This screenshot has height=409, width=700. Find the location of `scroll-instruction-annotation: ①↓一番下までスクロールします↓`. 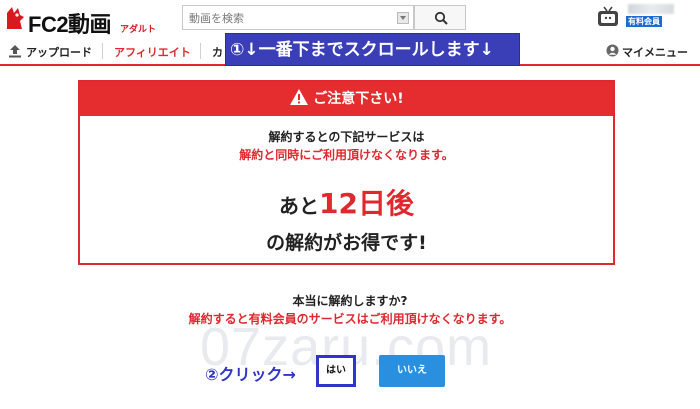

scroll-instruction-annotation: ①↓一番下までスクロールします↓ is located at coordinates (372, 49).